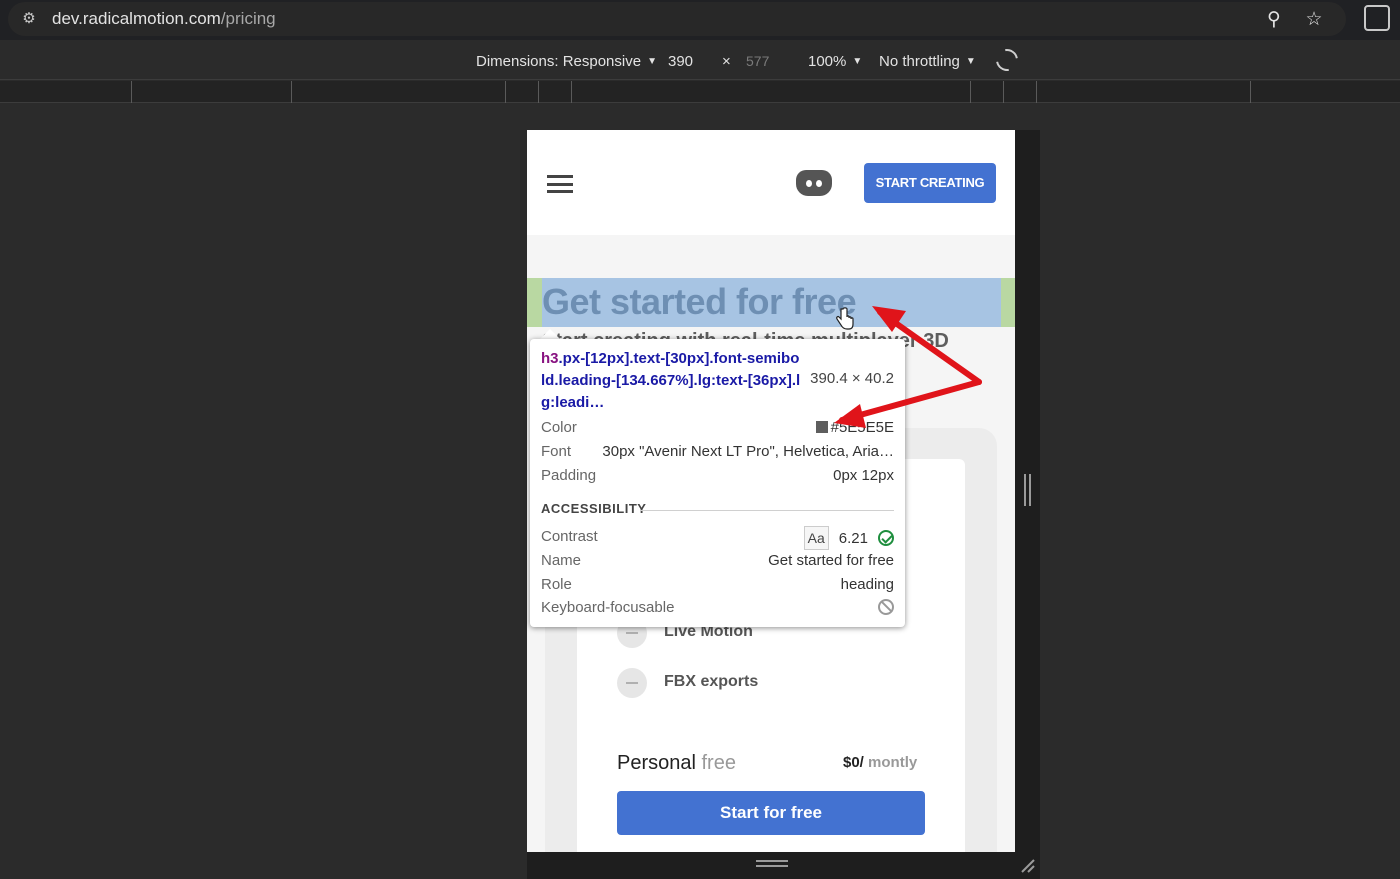 The width and height of the screenshot is (1400, 879). I want to click on start-creating-button: START CREATING, so click(930, 183).